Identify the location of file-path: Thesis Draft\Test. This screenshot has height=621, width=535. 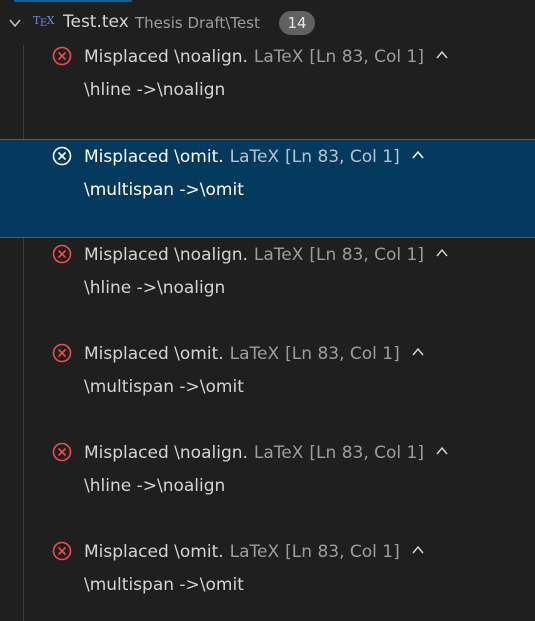
(197, 23).